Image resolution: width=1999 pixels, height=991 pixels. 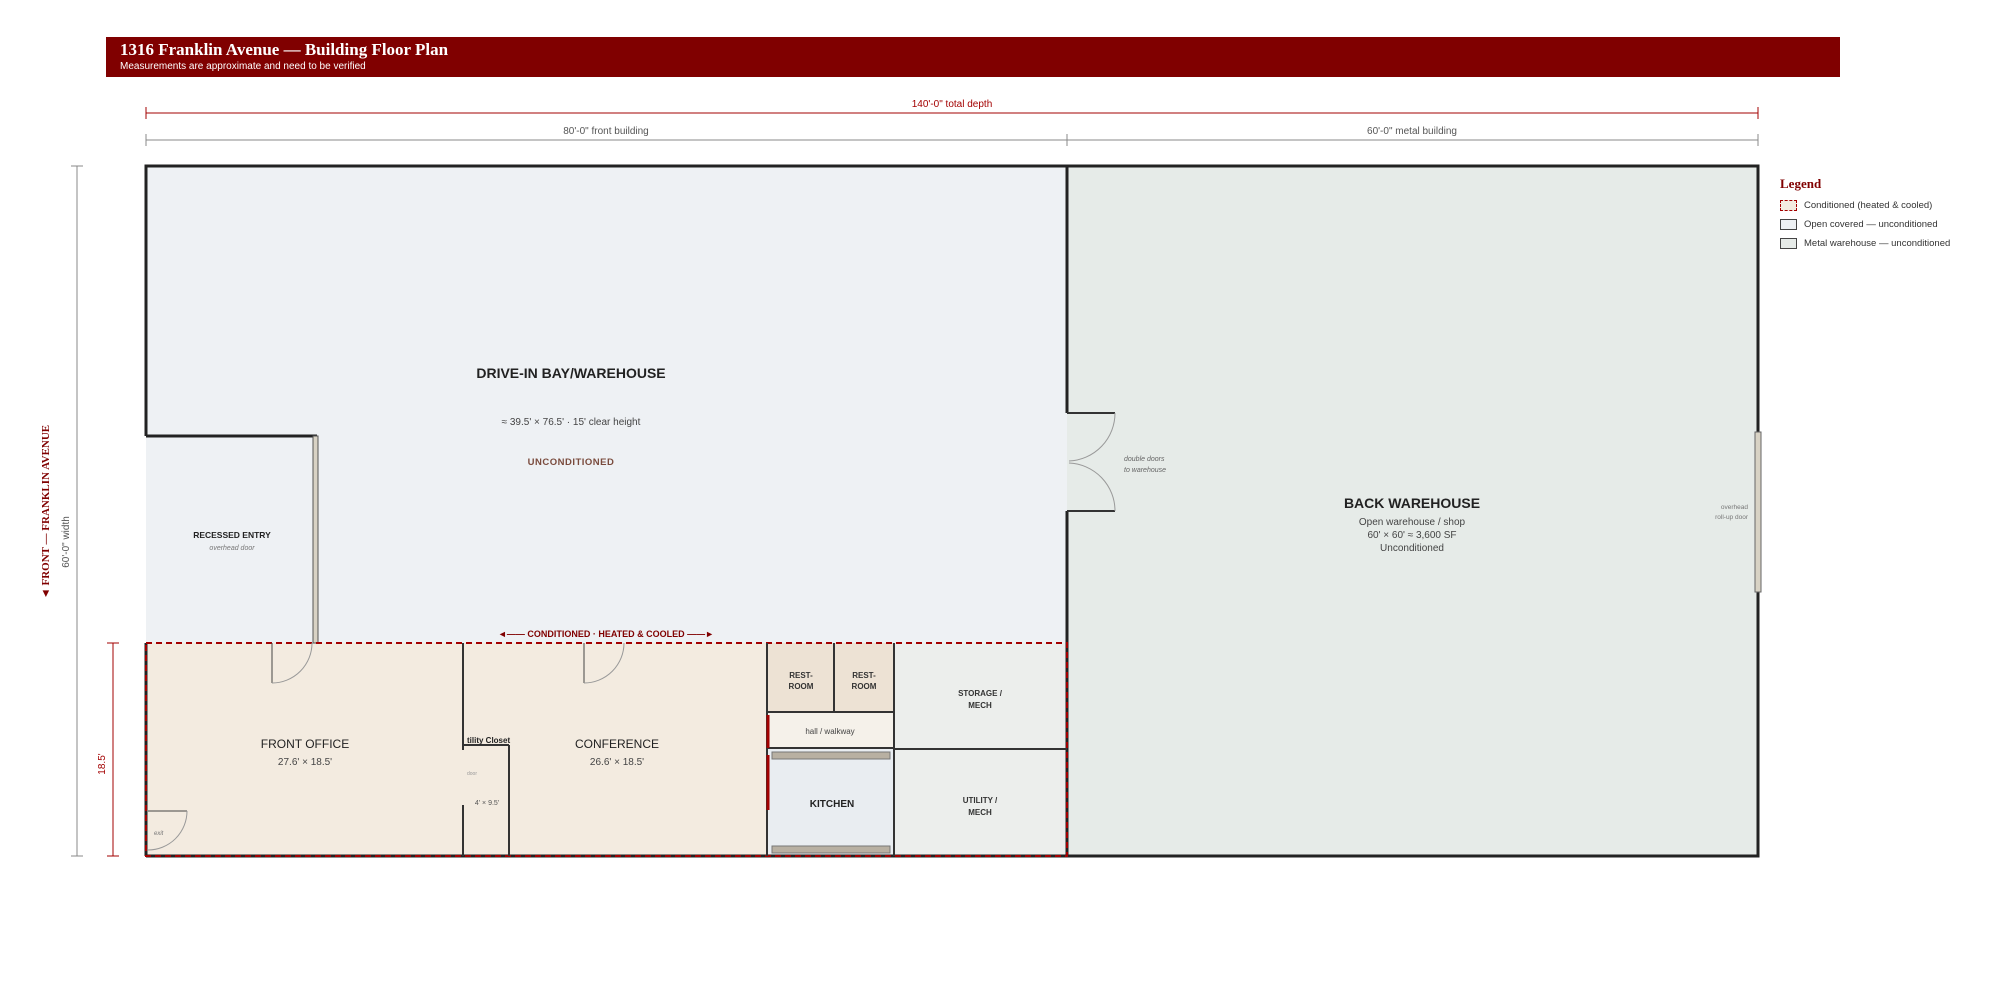 What do you see at coordinates (456, 749) in the screenshot?
I see `office-wing-area` at bounding box center [456, 749].